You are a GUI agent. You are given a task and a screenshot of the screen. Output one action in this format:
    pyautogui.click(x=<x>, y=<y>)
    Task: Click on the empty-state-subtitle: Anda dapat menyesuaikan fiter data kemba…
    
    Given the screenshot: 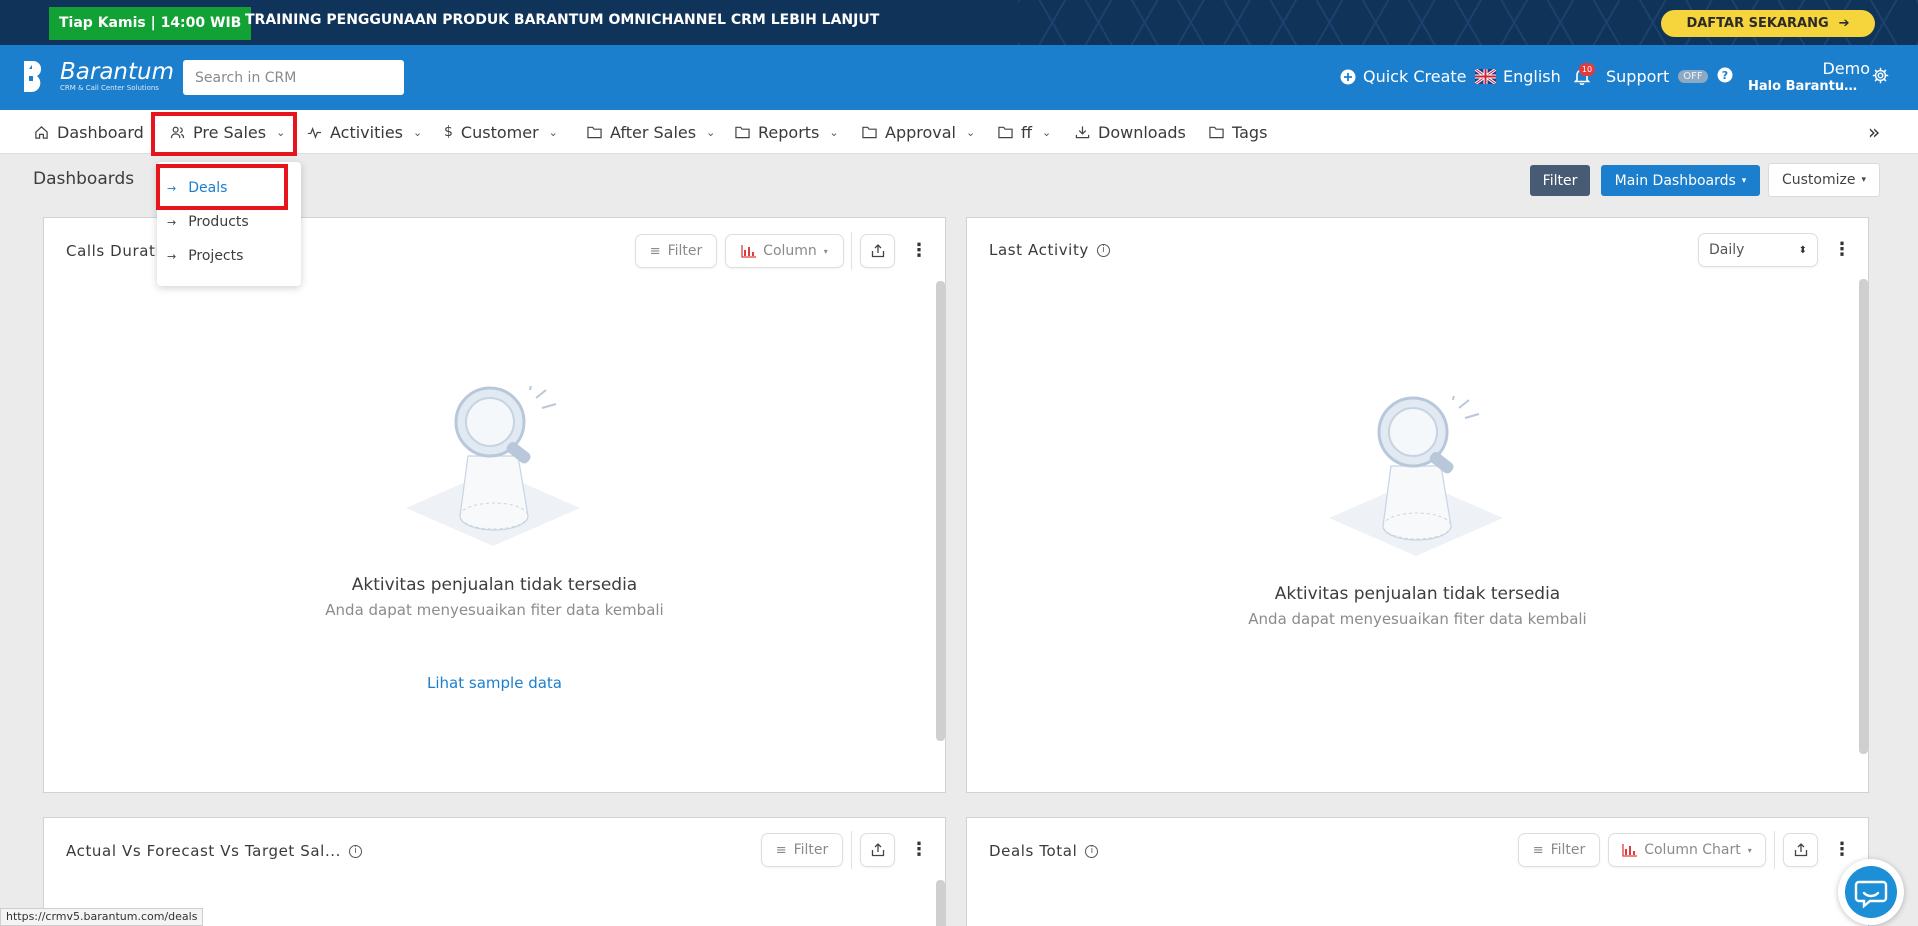 What is the action you would take?
    pyautogui.click(x=1417, y=619)
    